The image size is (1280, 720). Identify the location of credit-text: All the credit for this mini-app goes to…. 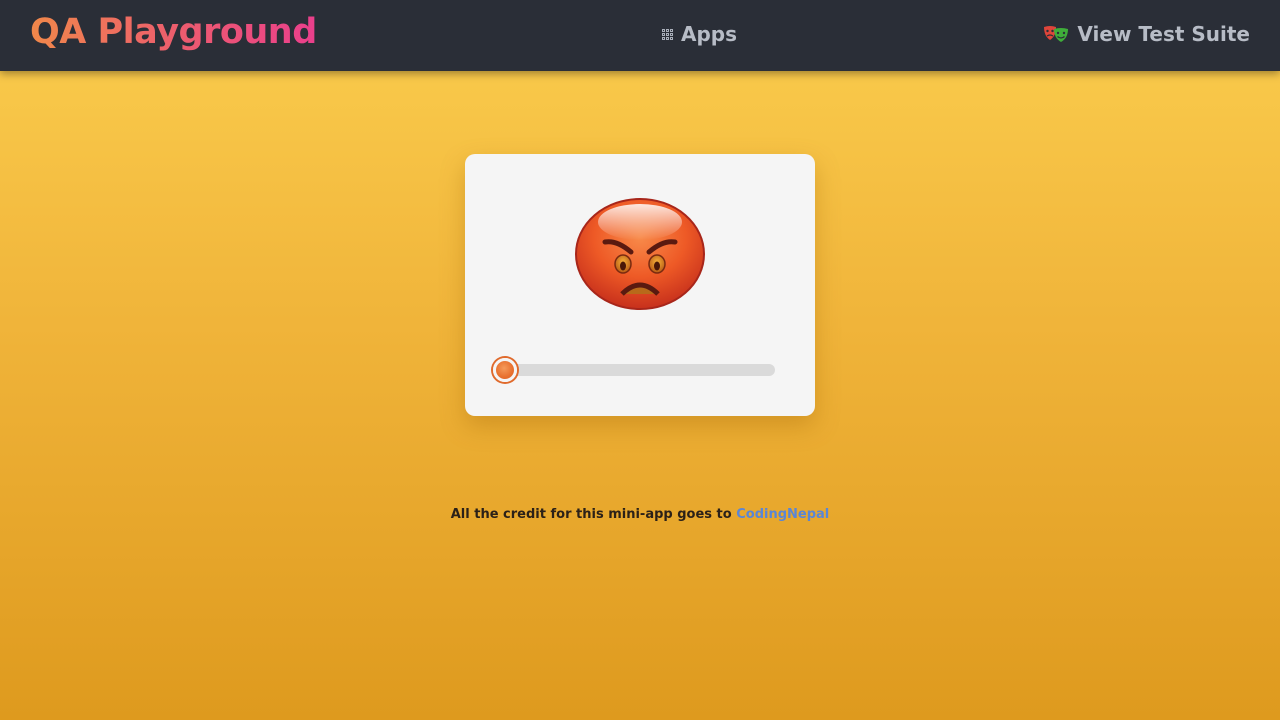
(640, 514).